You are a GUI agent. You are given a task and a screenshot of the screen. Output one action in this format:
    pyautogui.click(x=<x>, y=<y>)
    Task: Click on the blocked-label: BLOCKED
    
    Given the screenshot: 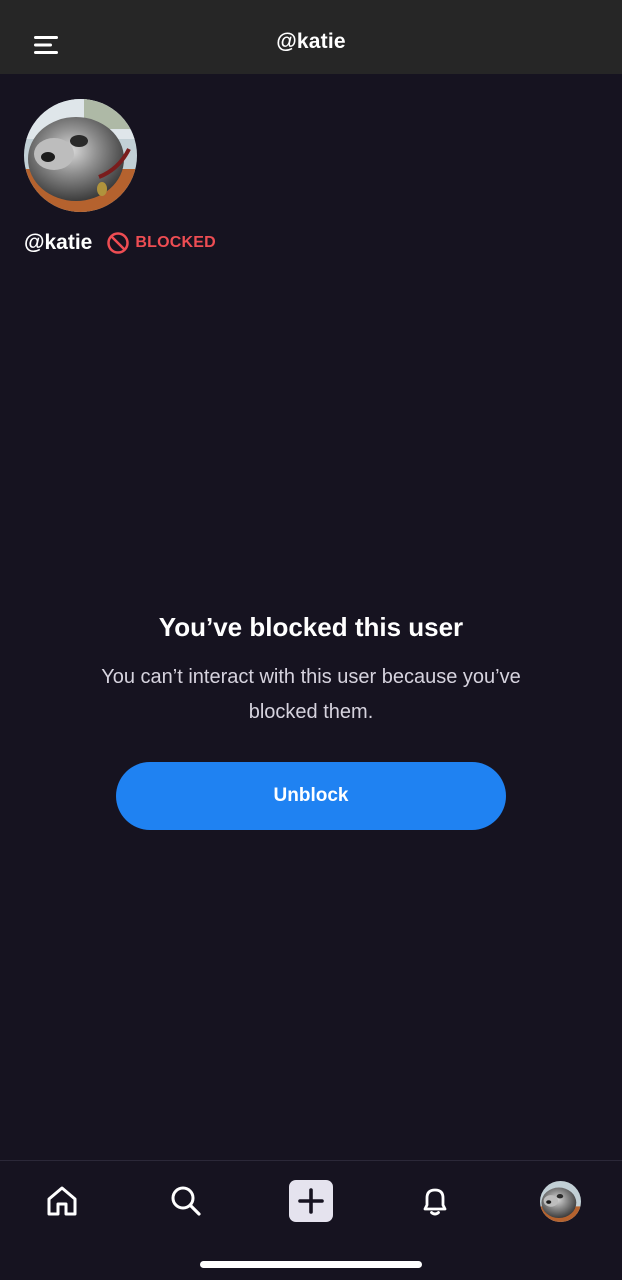 What is the action you would take?
    pyautogui.click(x=175, y=242)
    